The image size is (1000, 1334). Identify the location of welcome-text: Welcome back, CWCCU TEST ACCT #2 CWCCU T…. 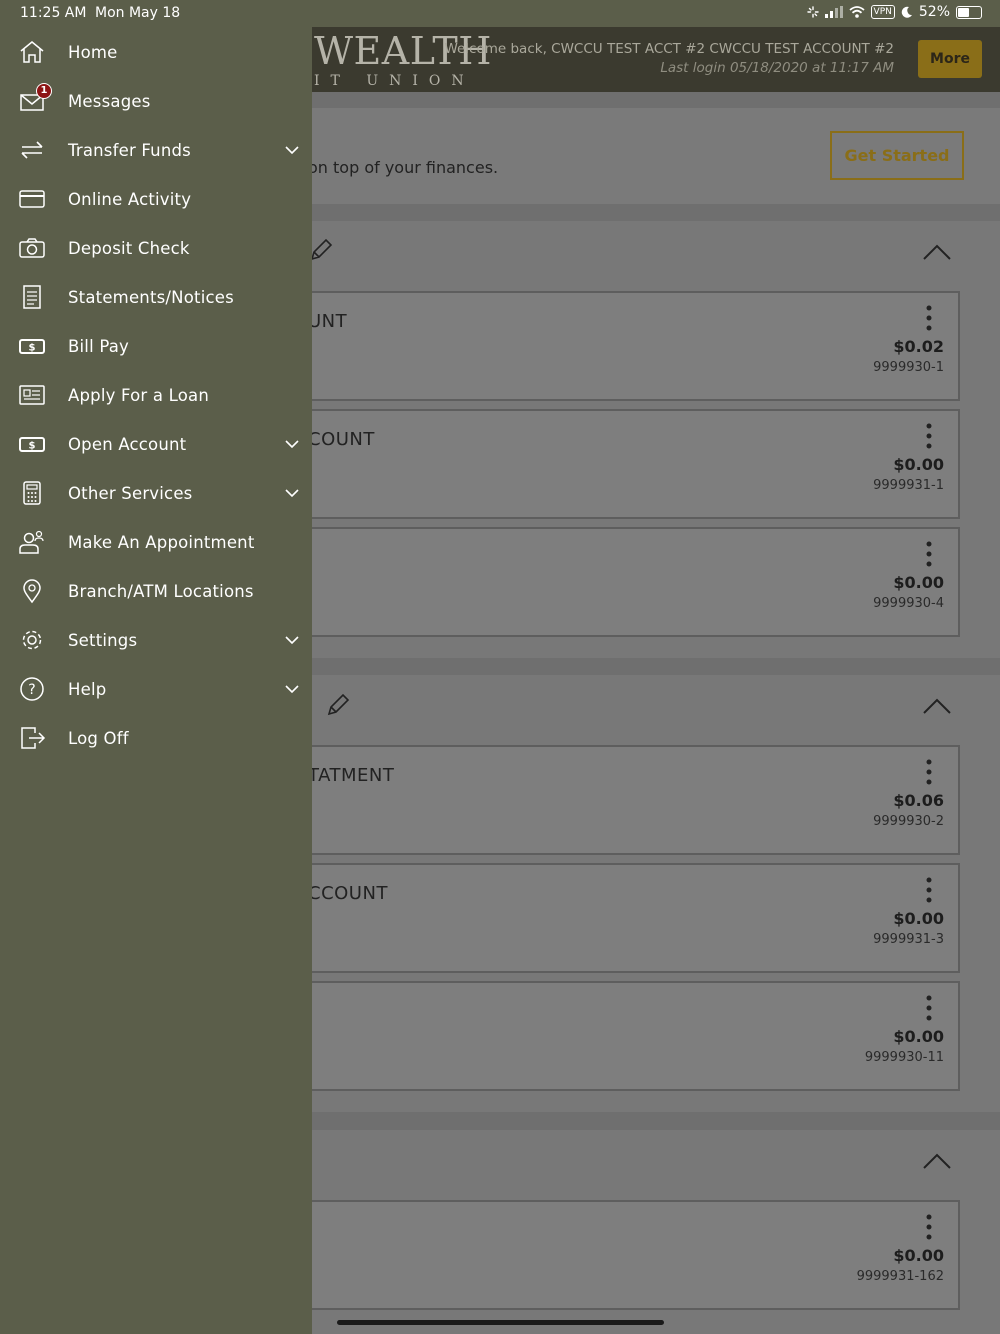
(669, 49).